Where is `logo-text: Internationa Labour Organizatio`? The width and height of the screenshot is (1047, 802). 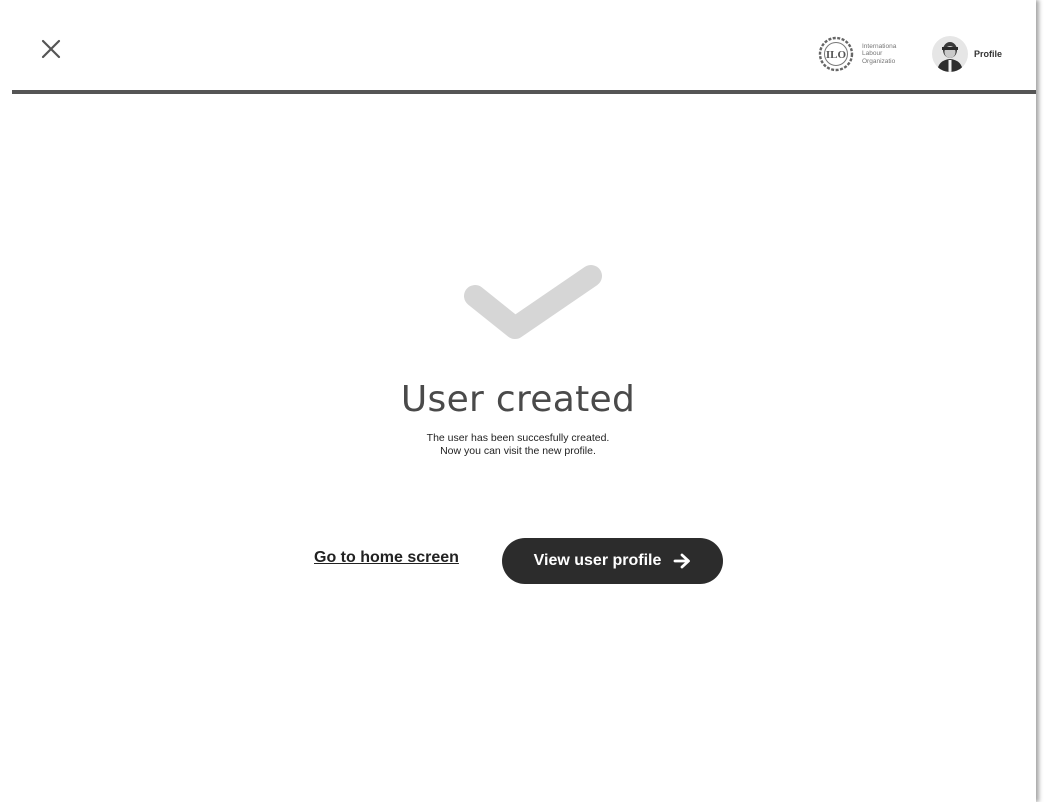 logo-text: Internationa Labour Organizatio is located at coordinates (887, 54).